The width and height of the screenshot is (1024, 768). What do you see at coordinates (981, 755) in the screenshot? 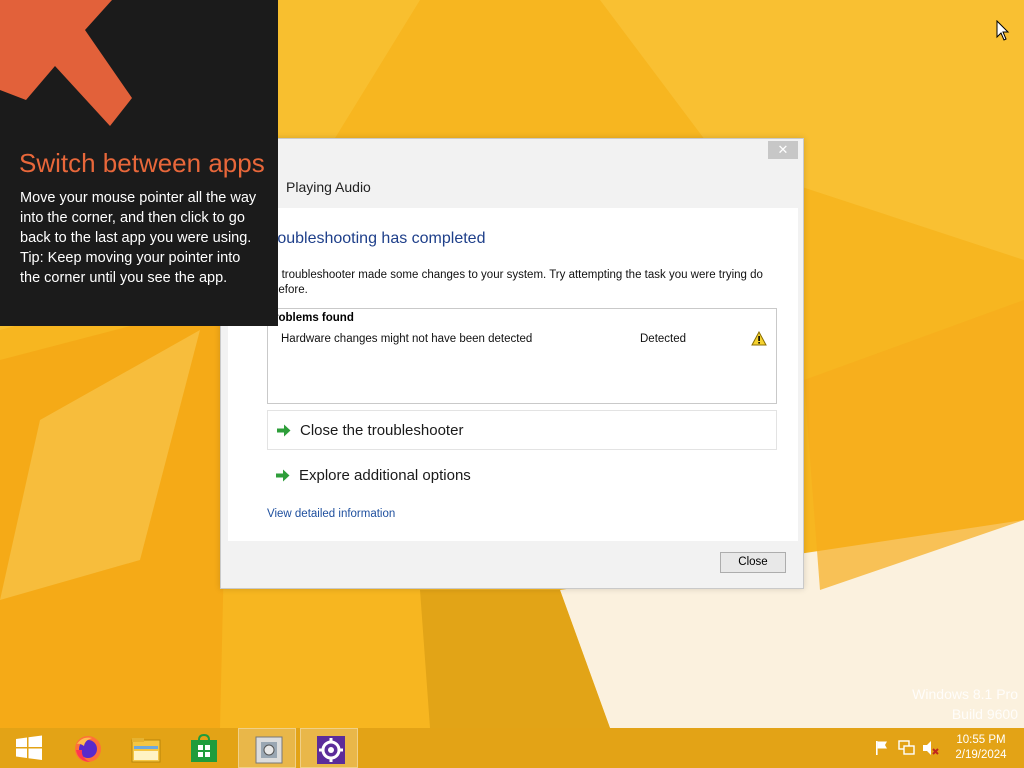
I see `clock-date: 2/19/2024` at bounding box center [981, 755].